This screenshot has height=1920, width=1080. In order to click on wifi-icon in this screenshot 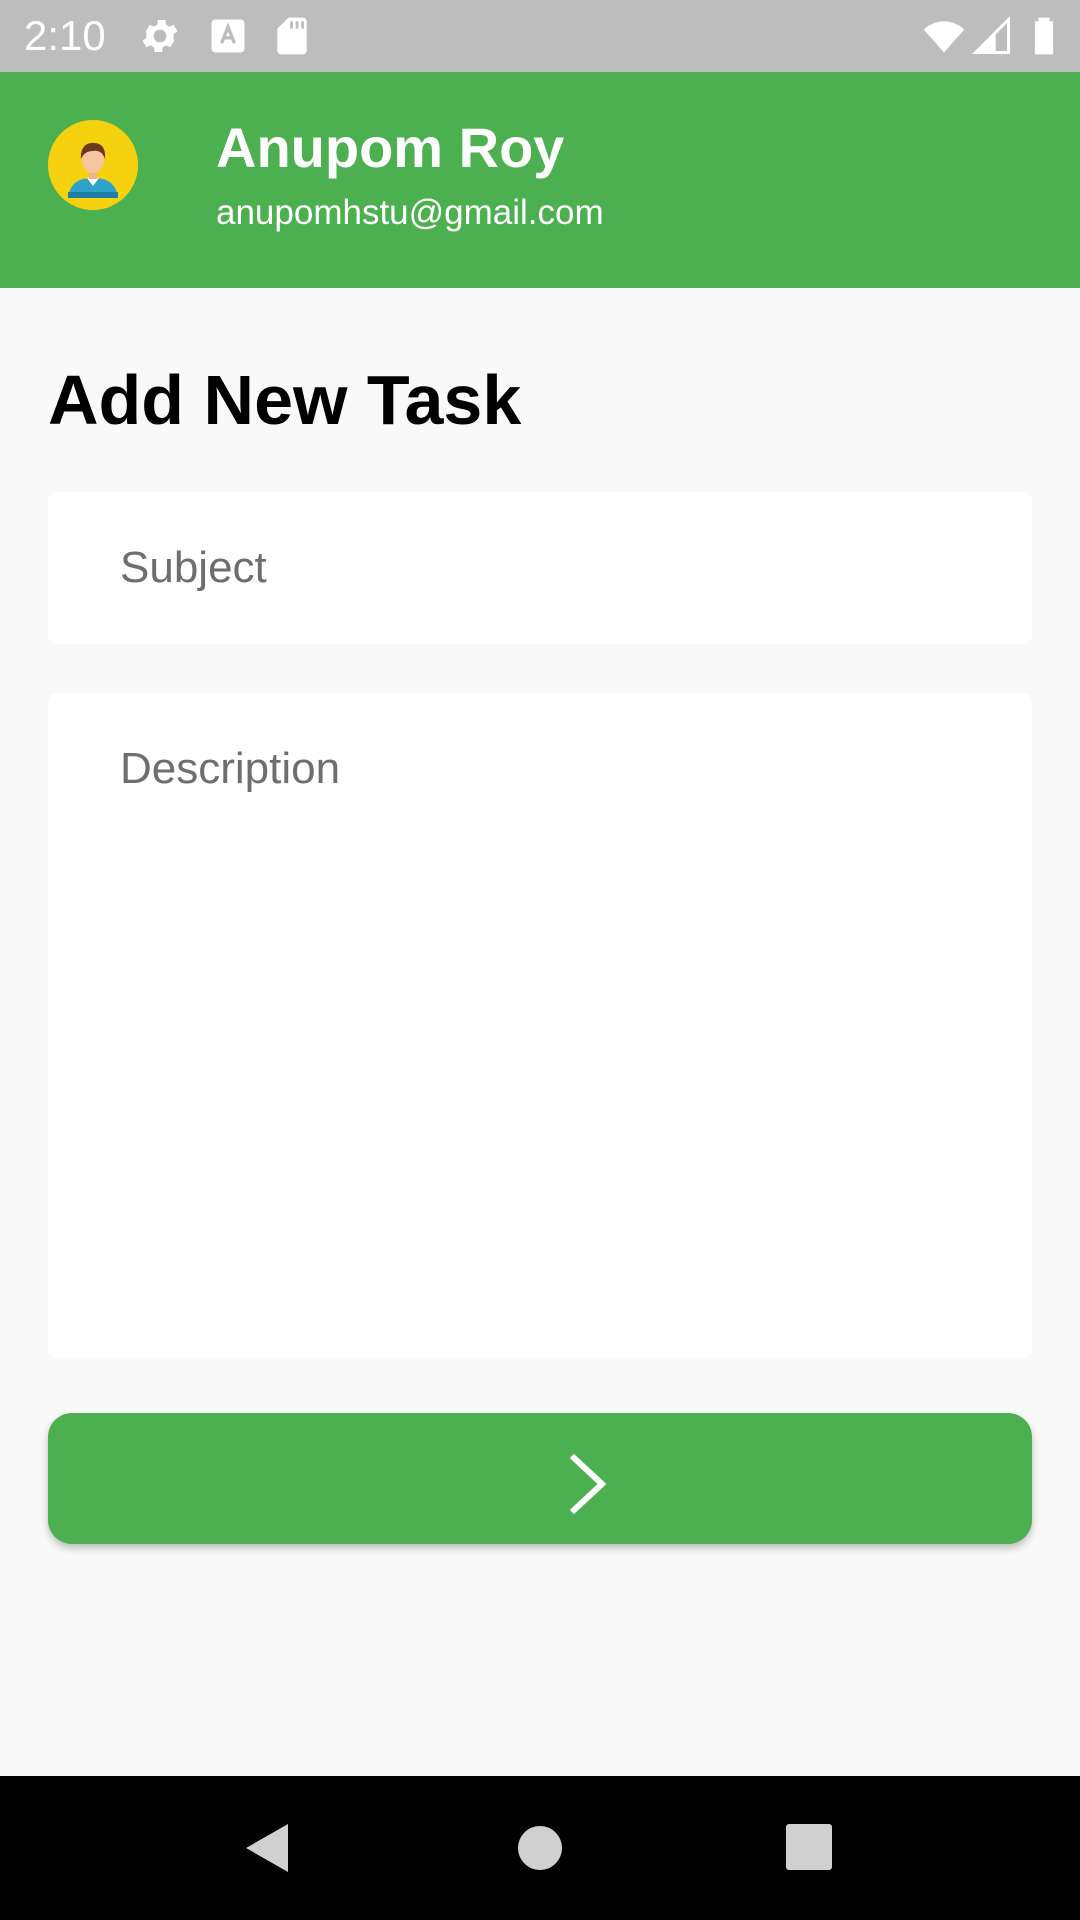, I will do `click(944, 36)`.